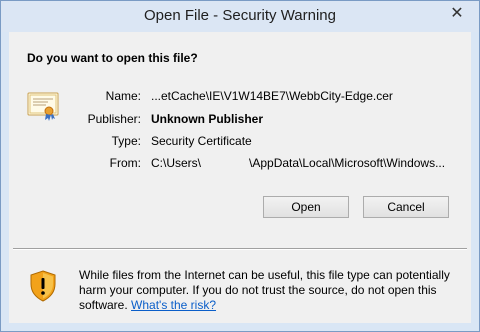 This screenshot has width=480, height=332. I want to click on name-value: ...etCache\IE\V1W14BE7\WebbCity-Edge.cer, so click(272, 96).